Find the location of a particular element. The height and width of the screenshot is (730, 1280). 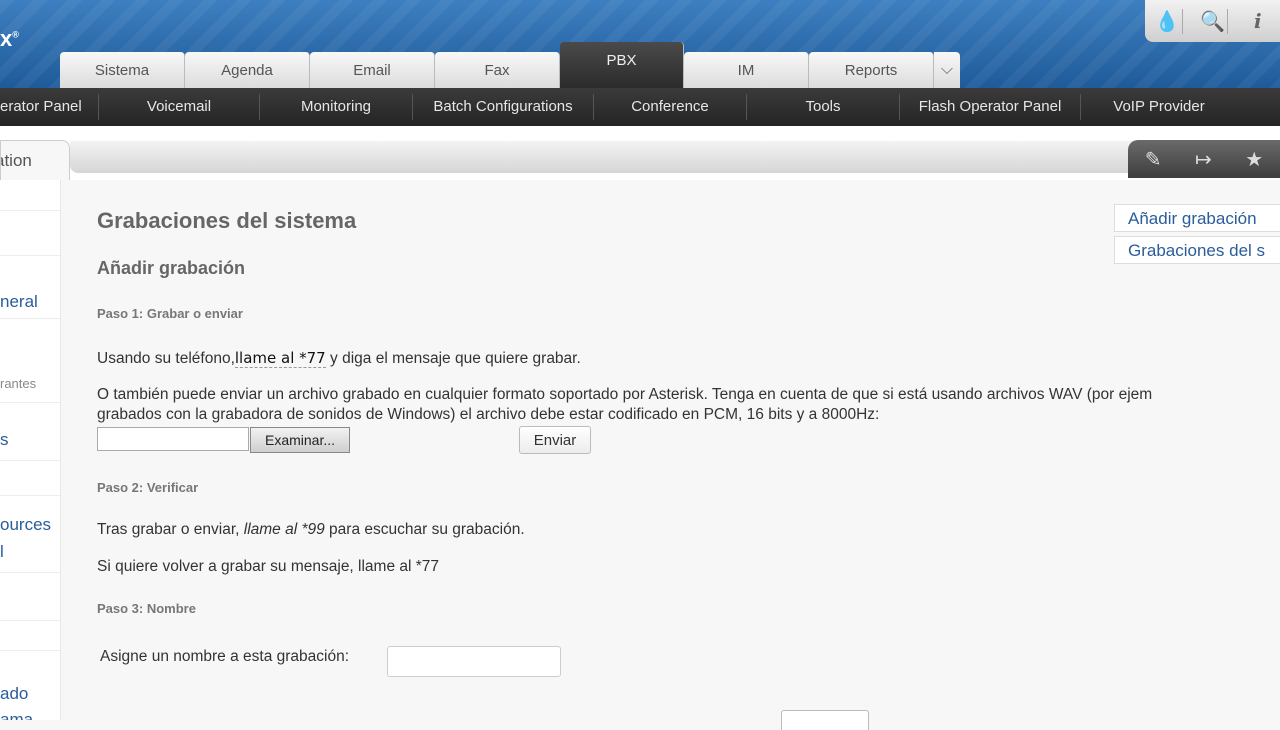

step2-text-a: Tras grabar o enviar, is located at coordinates (170, 529).